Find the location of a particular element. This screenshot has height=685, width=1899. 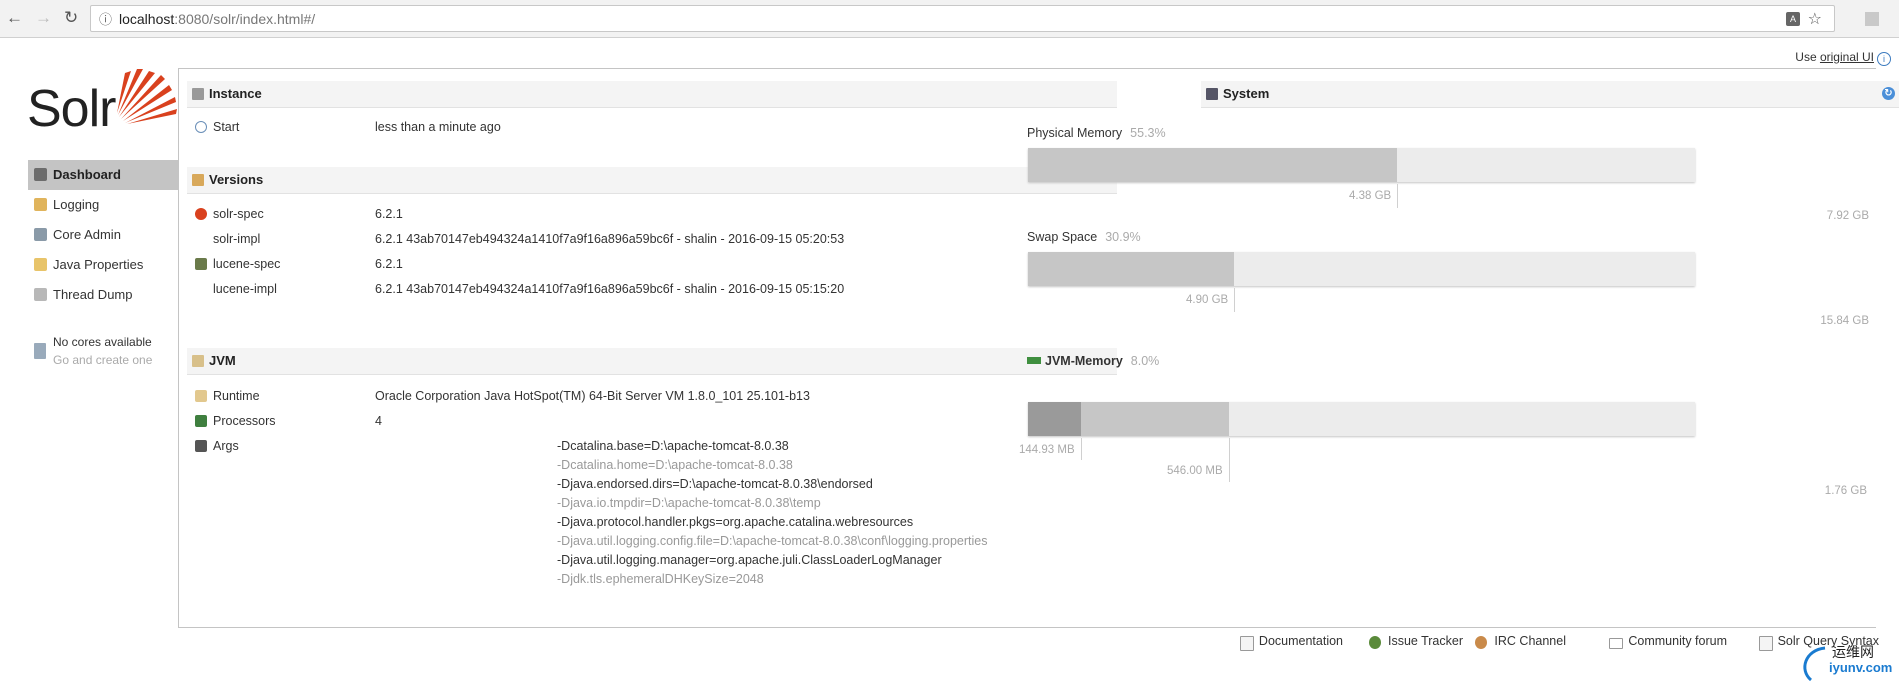

swap-space-percent: 30.9% is located at coordinates (1123, 237).